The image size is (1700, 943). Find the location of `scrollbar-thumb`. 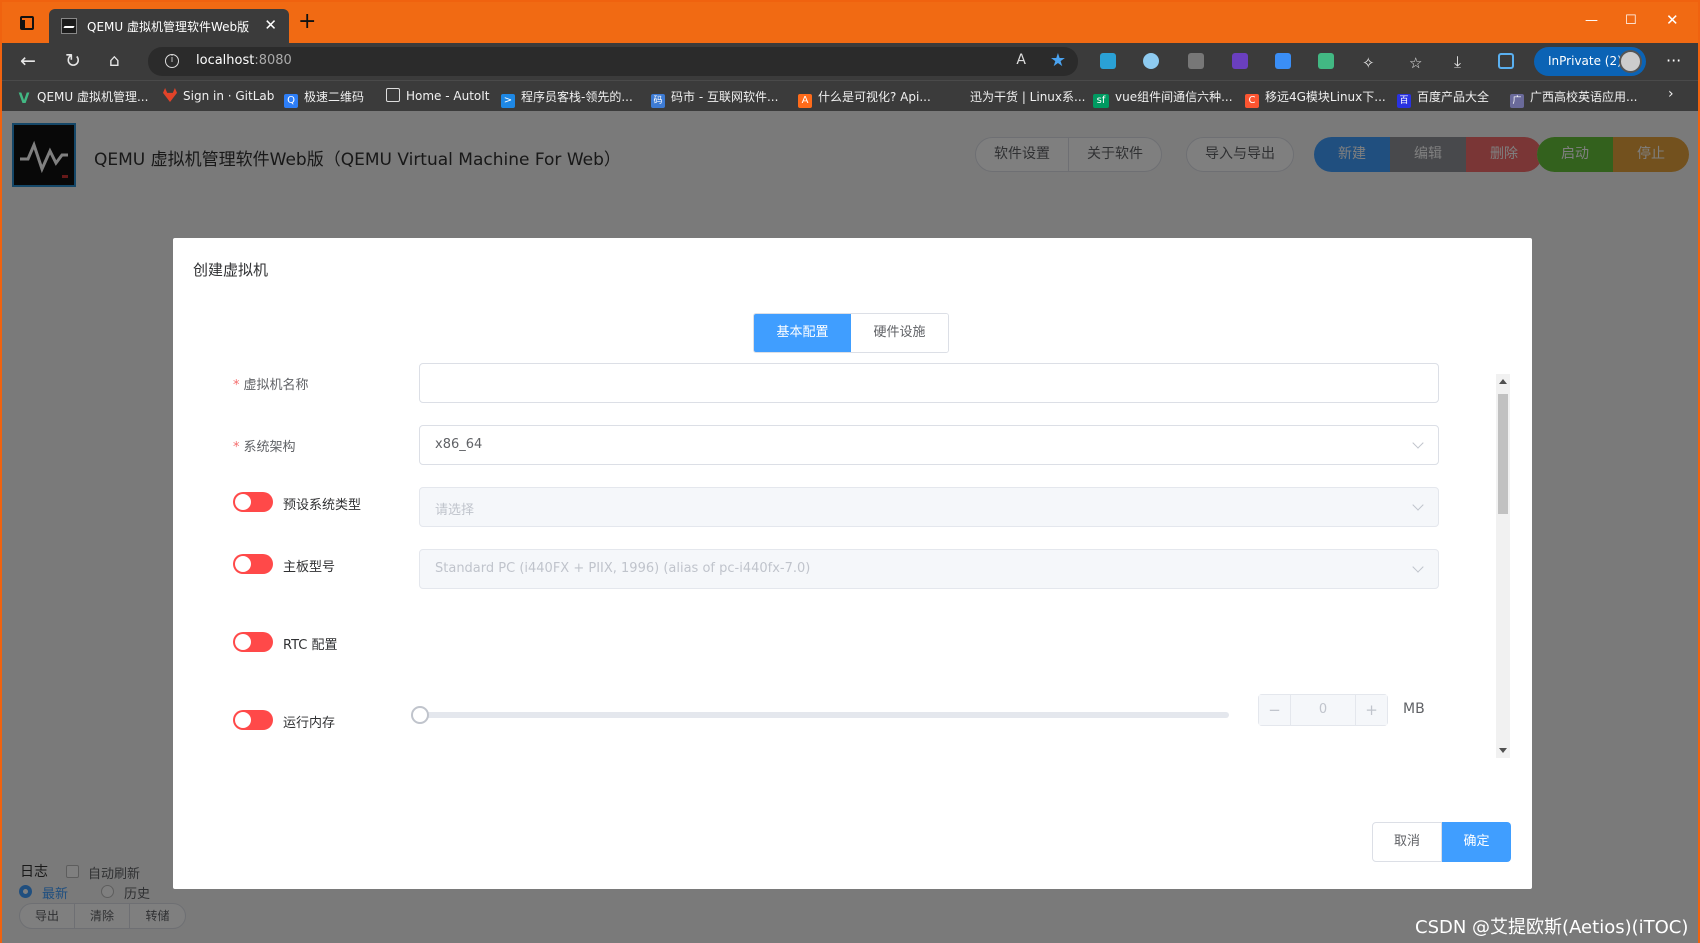

scrollbar-thumb is located at coordinates (1503, 454).